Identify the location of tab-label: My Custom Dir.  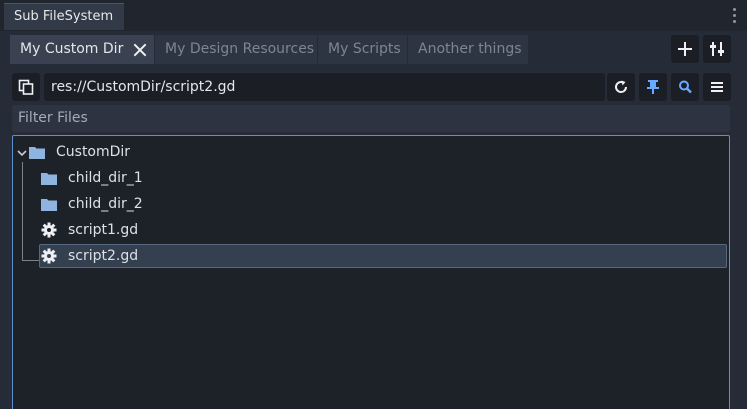
(72, 49).